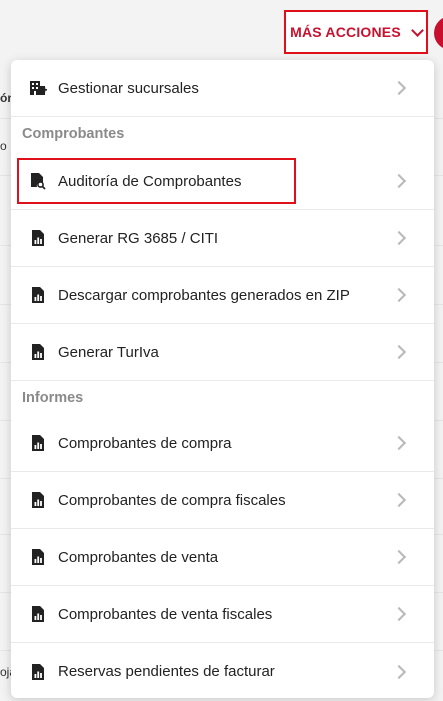 The height and width of the screenshot is (701, 443). Describe the element at coordinates (3, 146) in the screenshot. I see `table-cell-fragment: o` at that location.